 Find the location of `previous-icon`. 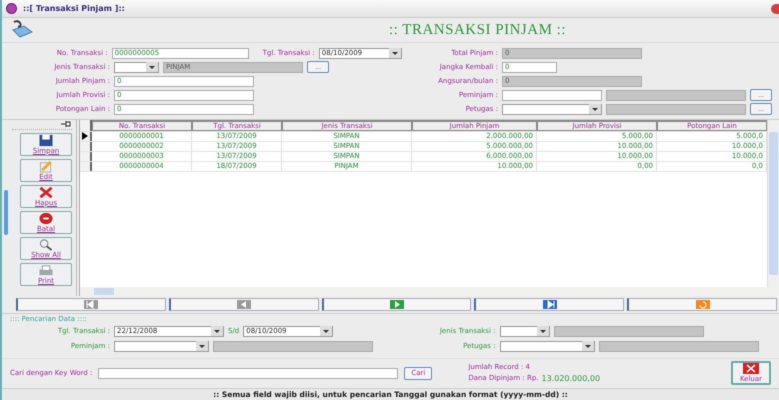

previous-icon is located at coordinates (244, 305).